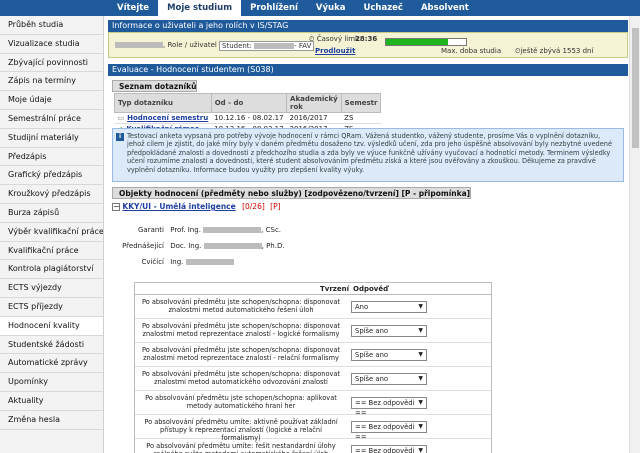 Image resolution: width=640 pixels, height=453 pixels. What do you see at coordinates (51, 326) in the screenshot?
I see `sidebar-item-16: Hodnocení kvality` at bounding box center [51, 326].